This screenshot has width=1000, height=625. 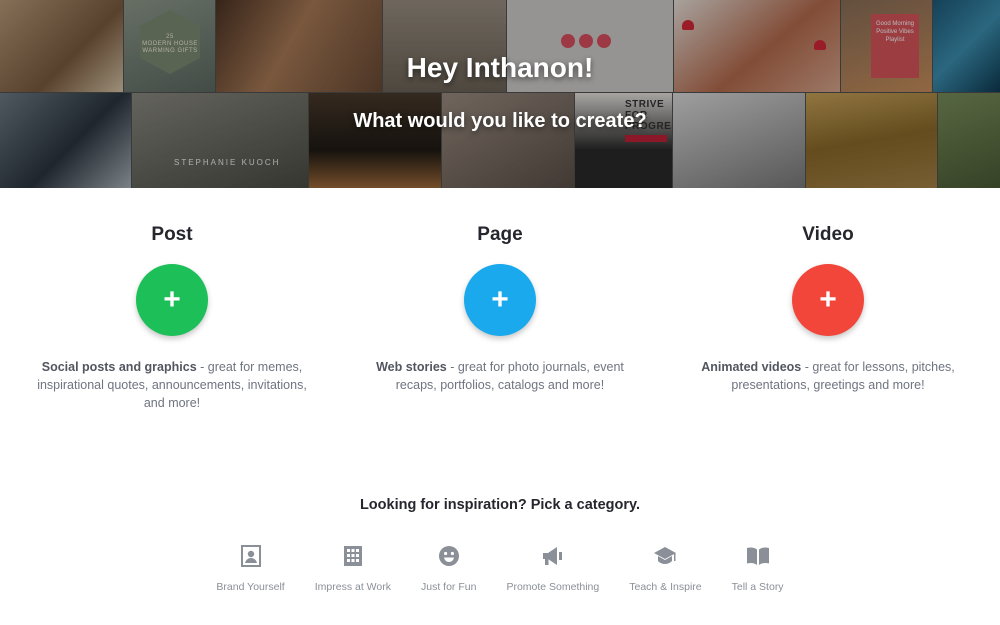 I want to click on hero-photo-house, so click(x=969, y=140).